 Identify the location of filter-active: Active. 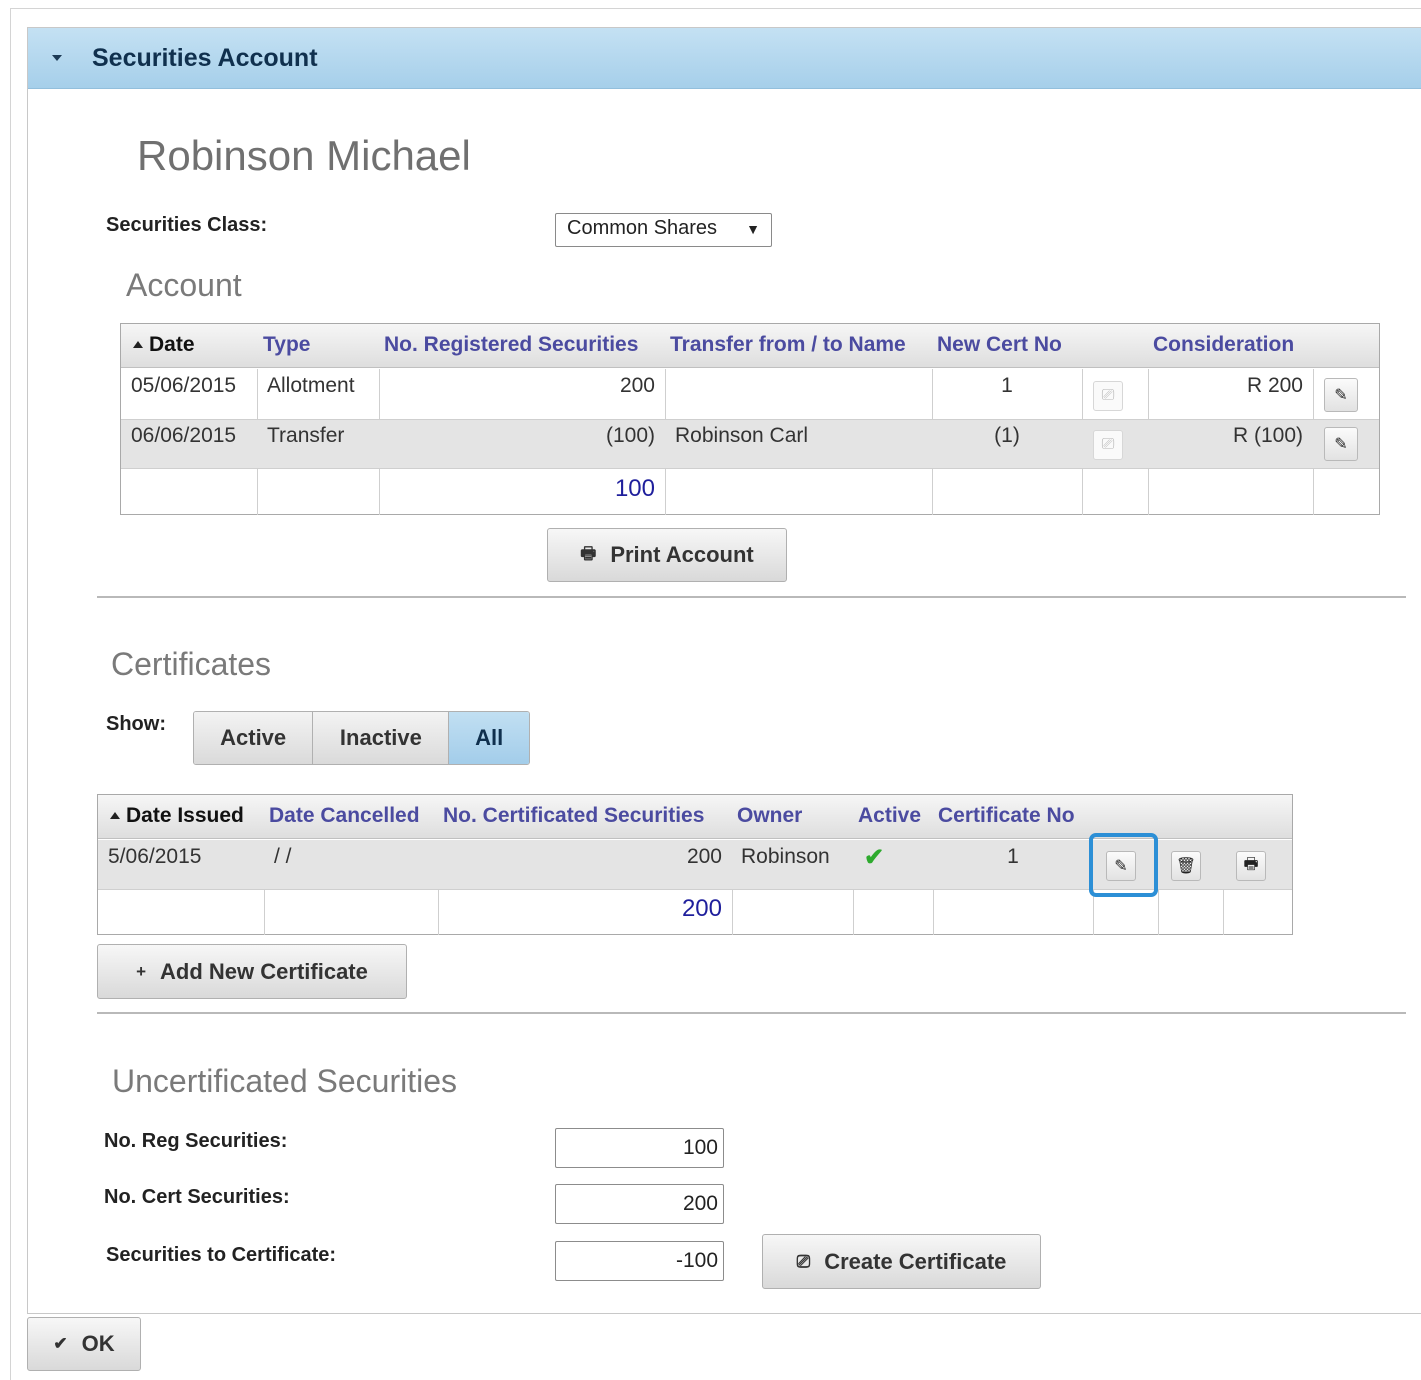
(254, 738).